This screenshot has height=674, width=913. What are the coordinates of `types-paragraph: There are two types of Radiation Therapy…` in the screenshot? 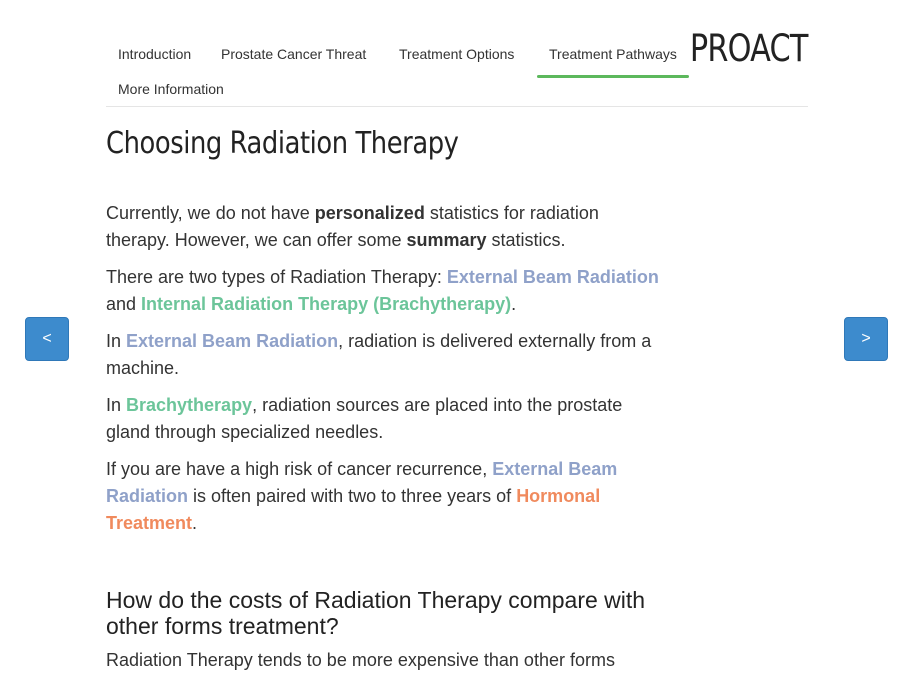 It's located at (382, 290).